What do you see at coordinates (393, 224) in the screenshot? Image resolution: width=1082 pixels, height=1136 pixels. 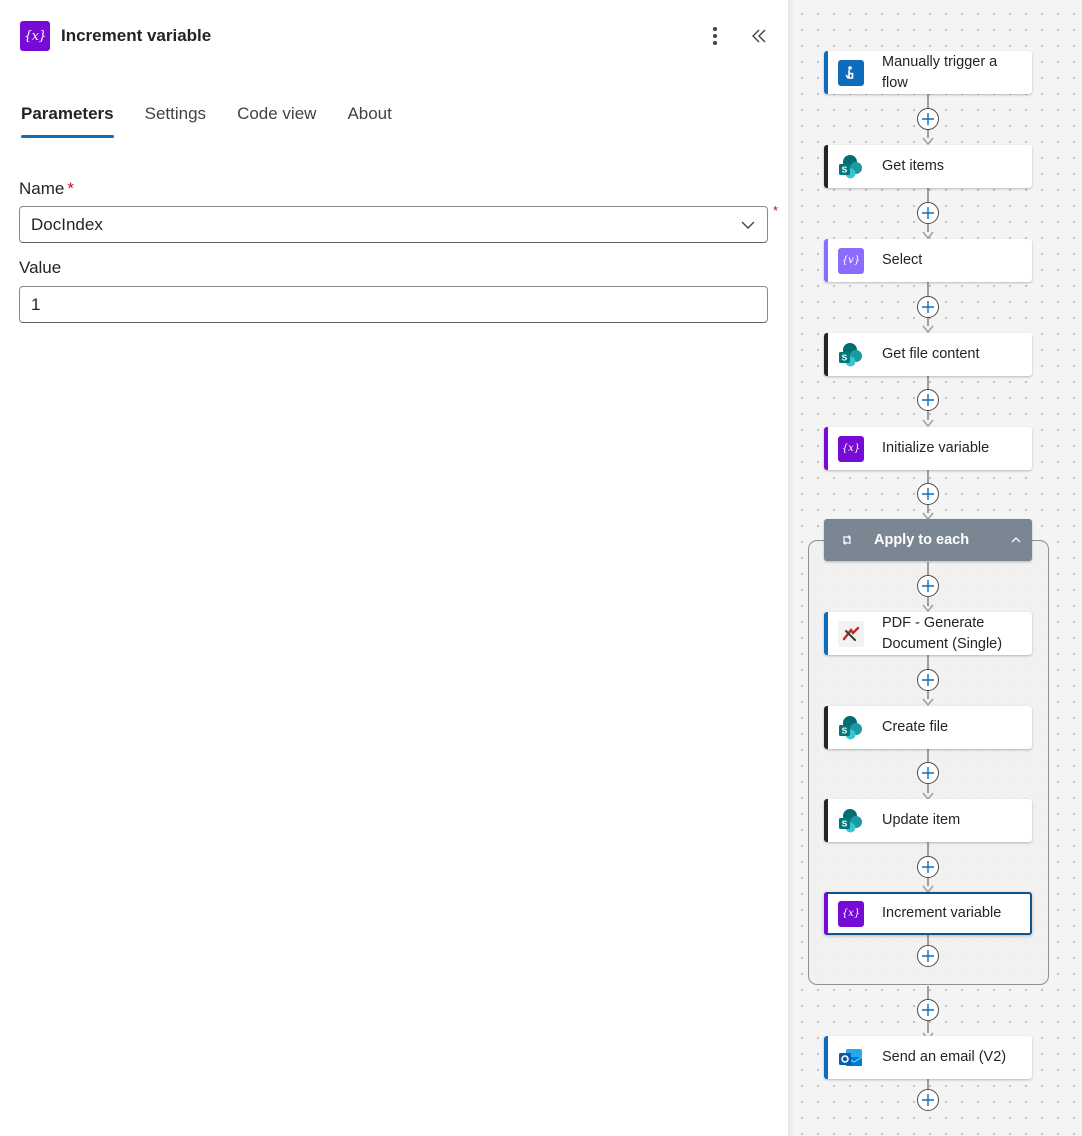 I see `name-dropdown: DocIndex` at bounding box center [393, 224].